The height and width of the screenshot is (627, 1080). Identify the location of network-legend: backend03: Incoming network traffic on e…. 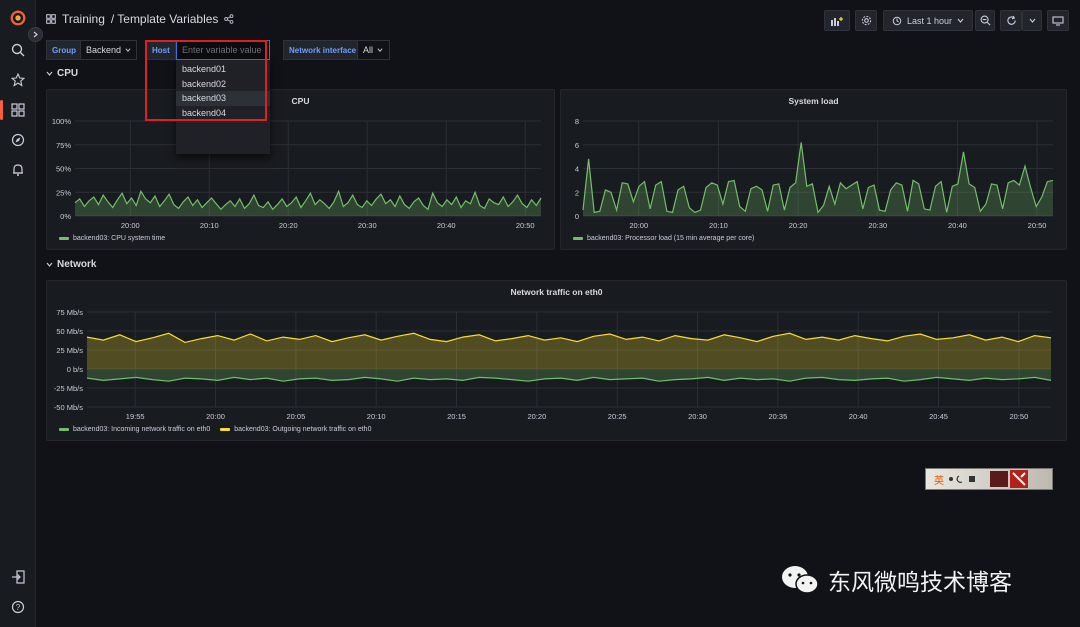
(215, 429).